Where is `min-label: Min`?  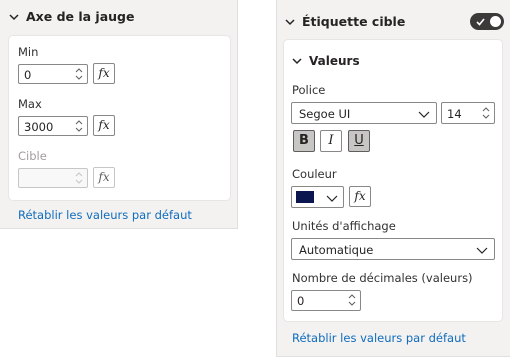
min-label: Min is located at coordinates (28, 52).